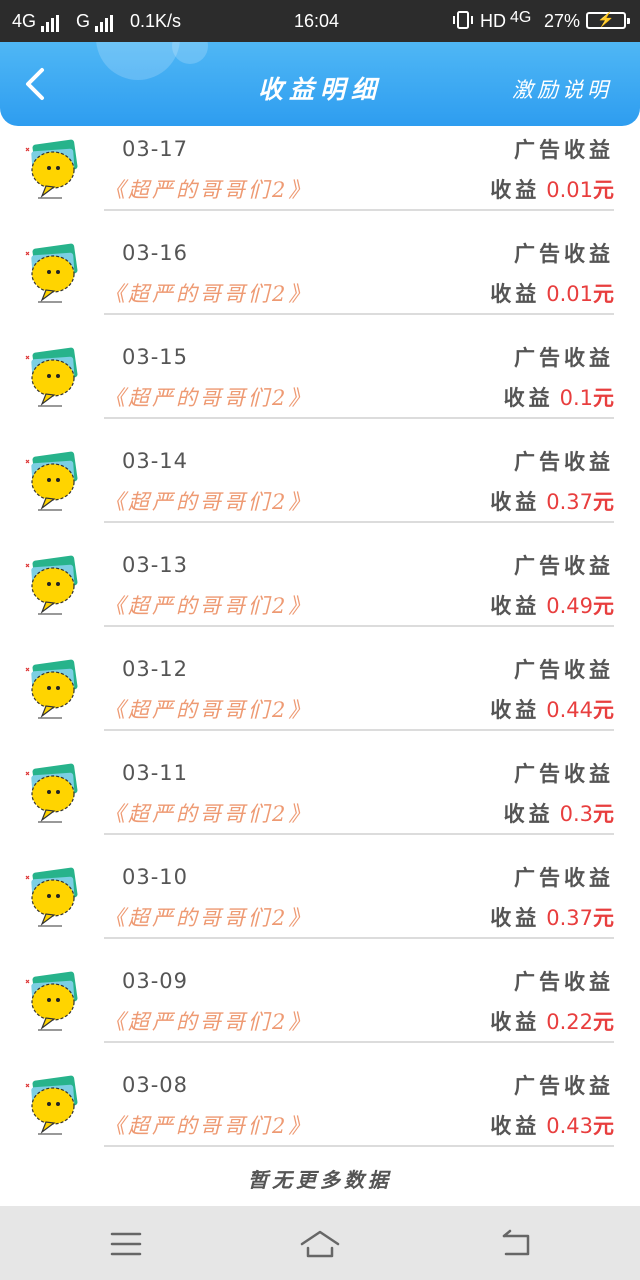 The image size is (640, 1280). I want to click on earning-row: 03-12 《超严的哥哥们2》 广告收益 收益 0.44元, so click(320, 698).